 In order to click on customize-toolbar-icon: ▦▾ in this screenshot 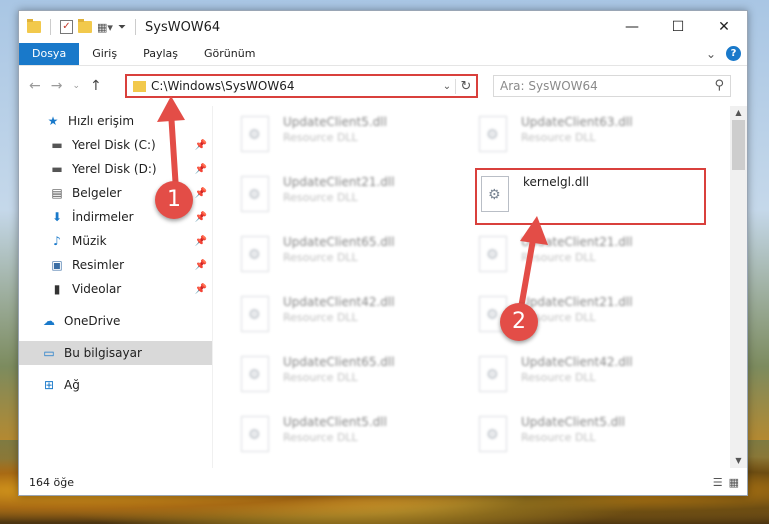, I will do `click(105, 27)`.